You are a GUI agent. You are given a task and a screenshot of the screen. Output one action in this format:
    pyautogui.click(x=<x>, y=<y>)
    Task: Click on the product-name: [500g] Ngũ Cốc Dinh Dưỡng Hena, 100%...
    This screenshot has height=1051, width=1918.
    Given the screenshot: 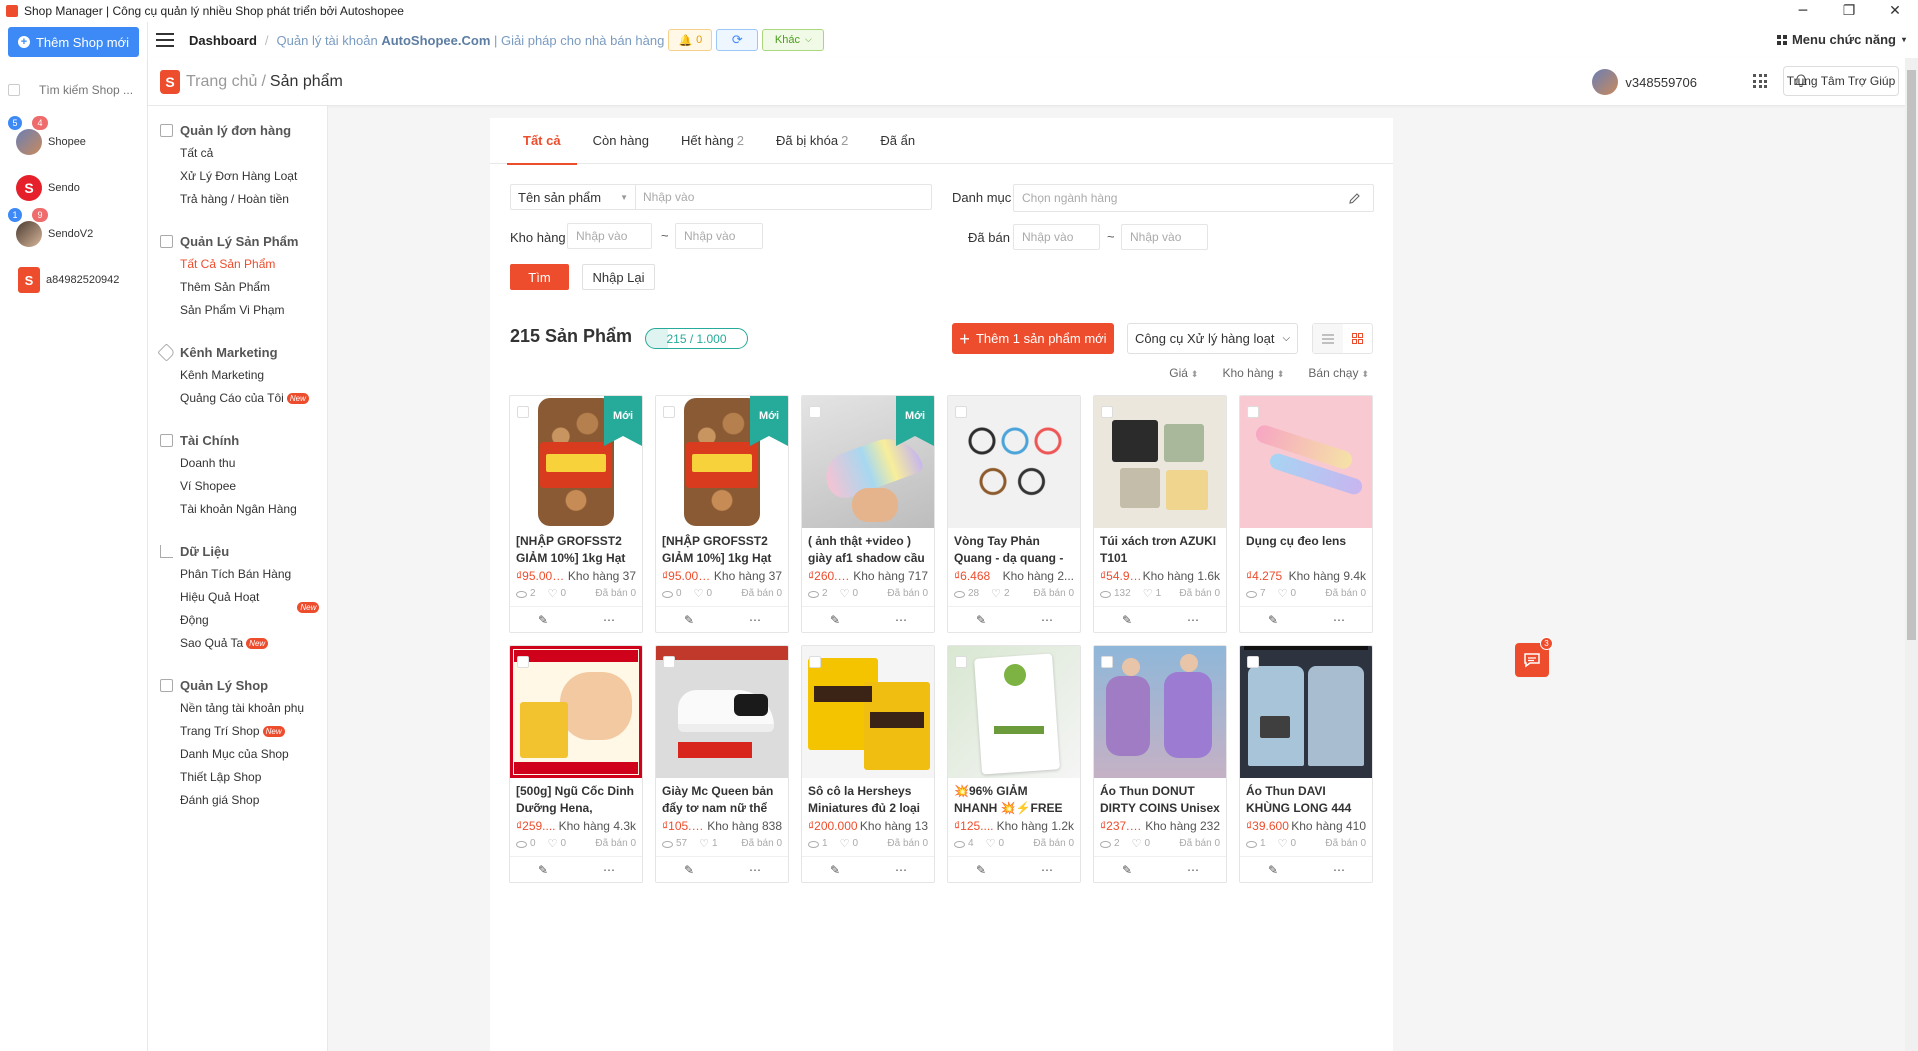 What is the action you would take?
    pyautogui.click(x=576, y=800)
    